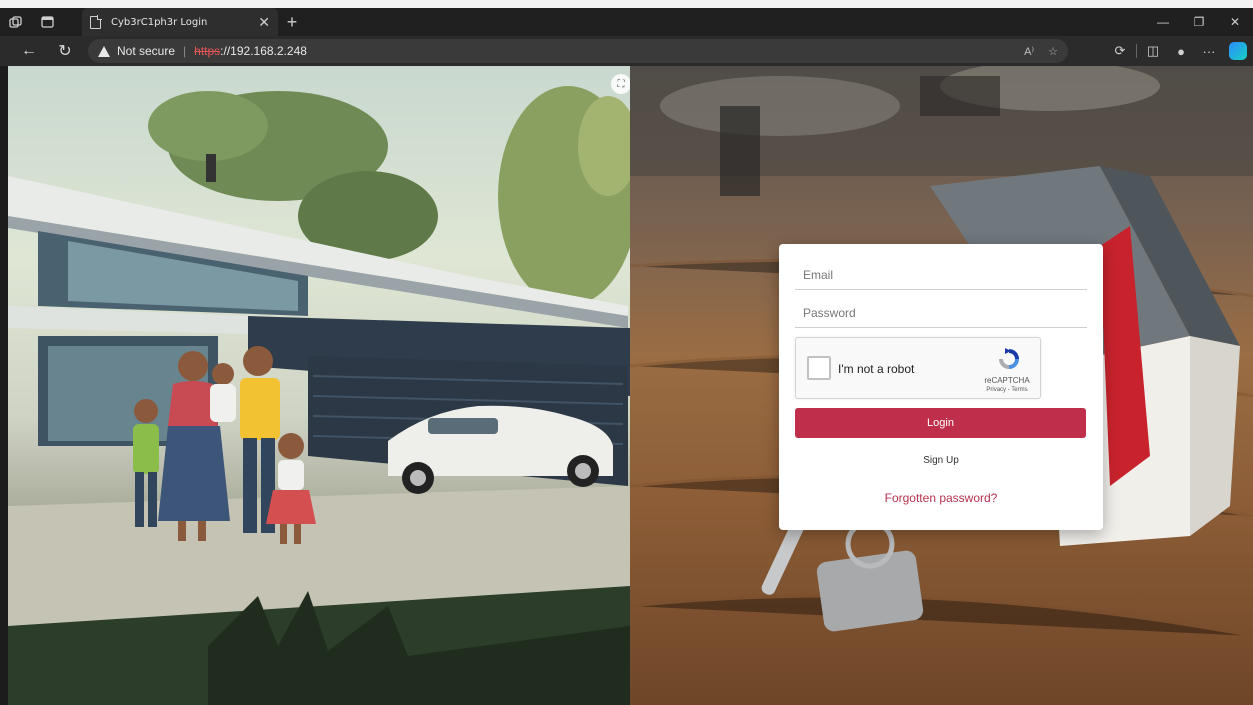 The height and width of the screenshot is (705, 1253). Describe the element at coordinates (1136, 51) in the screenshot. I see `toolbar-divider` at that location.